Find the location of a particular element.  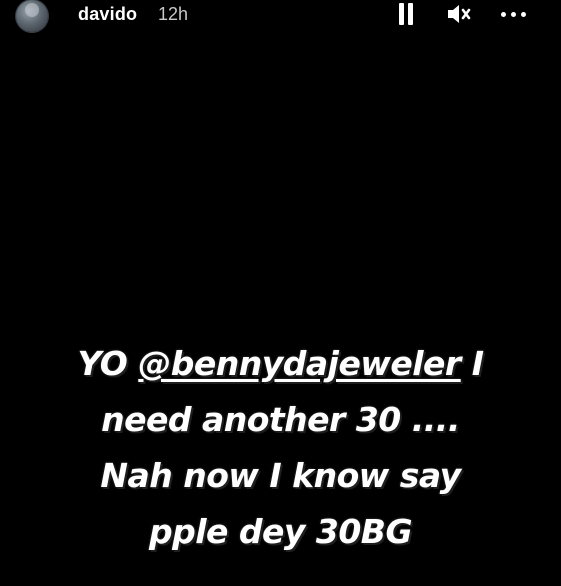

mute-button is located at coordinates (459, 14).